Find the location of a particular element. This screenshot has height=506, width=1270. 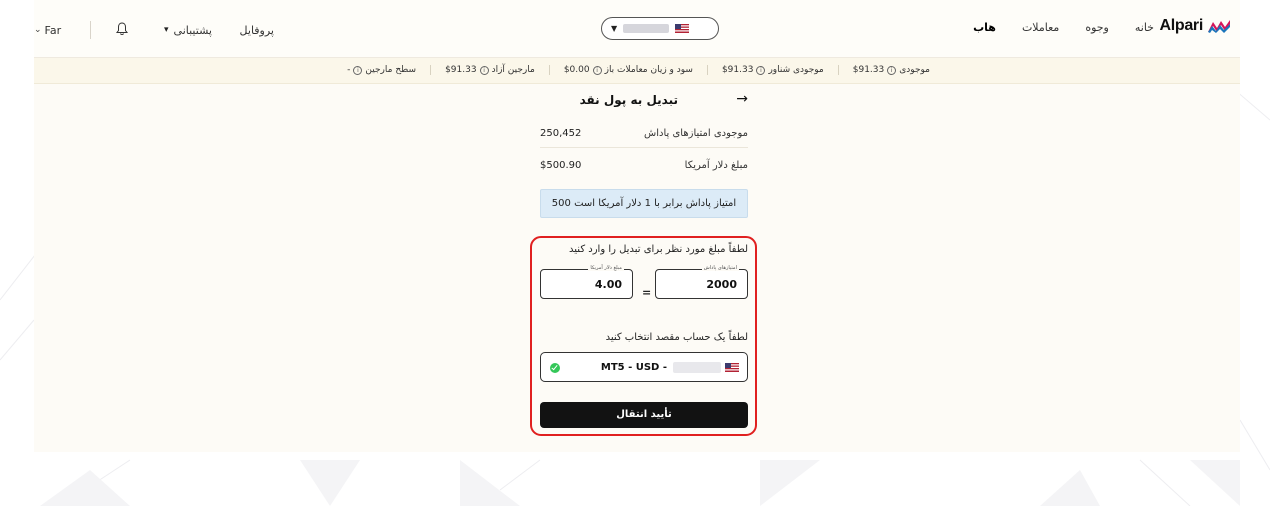

divider is located at coordinates (90, 30).